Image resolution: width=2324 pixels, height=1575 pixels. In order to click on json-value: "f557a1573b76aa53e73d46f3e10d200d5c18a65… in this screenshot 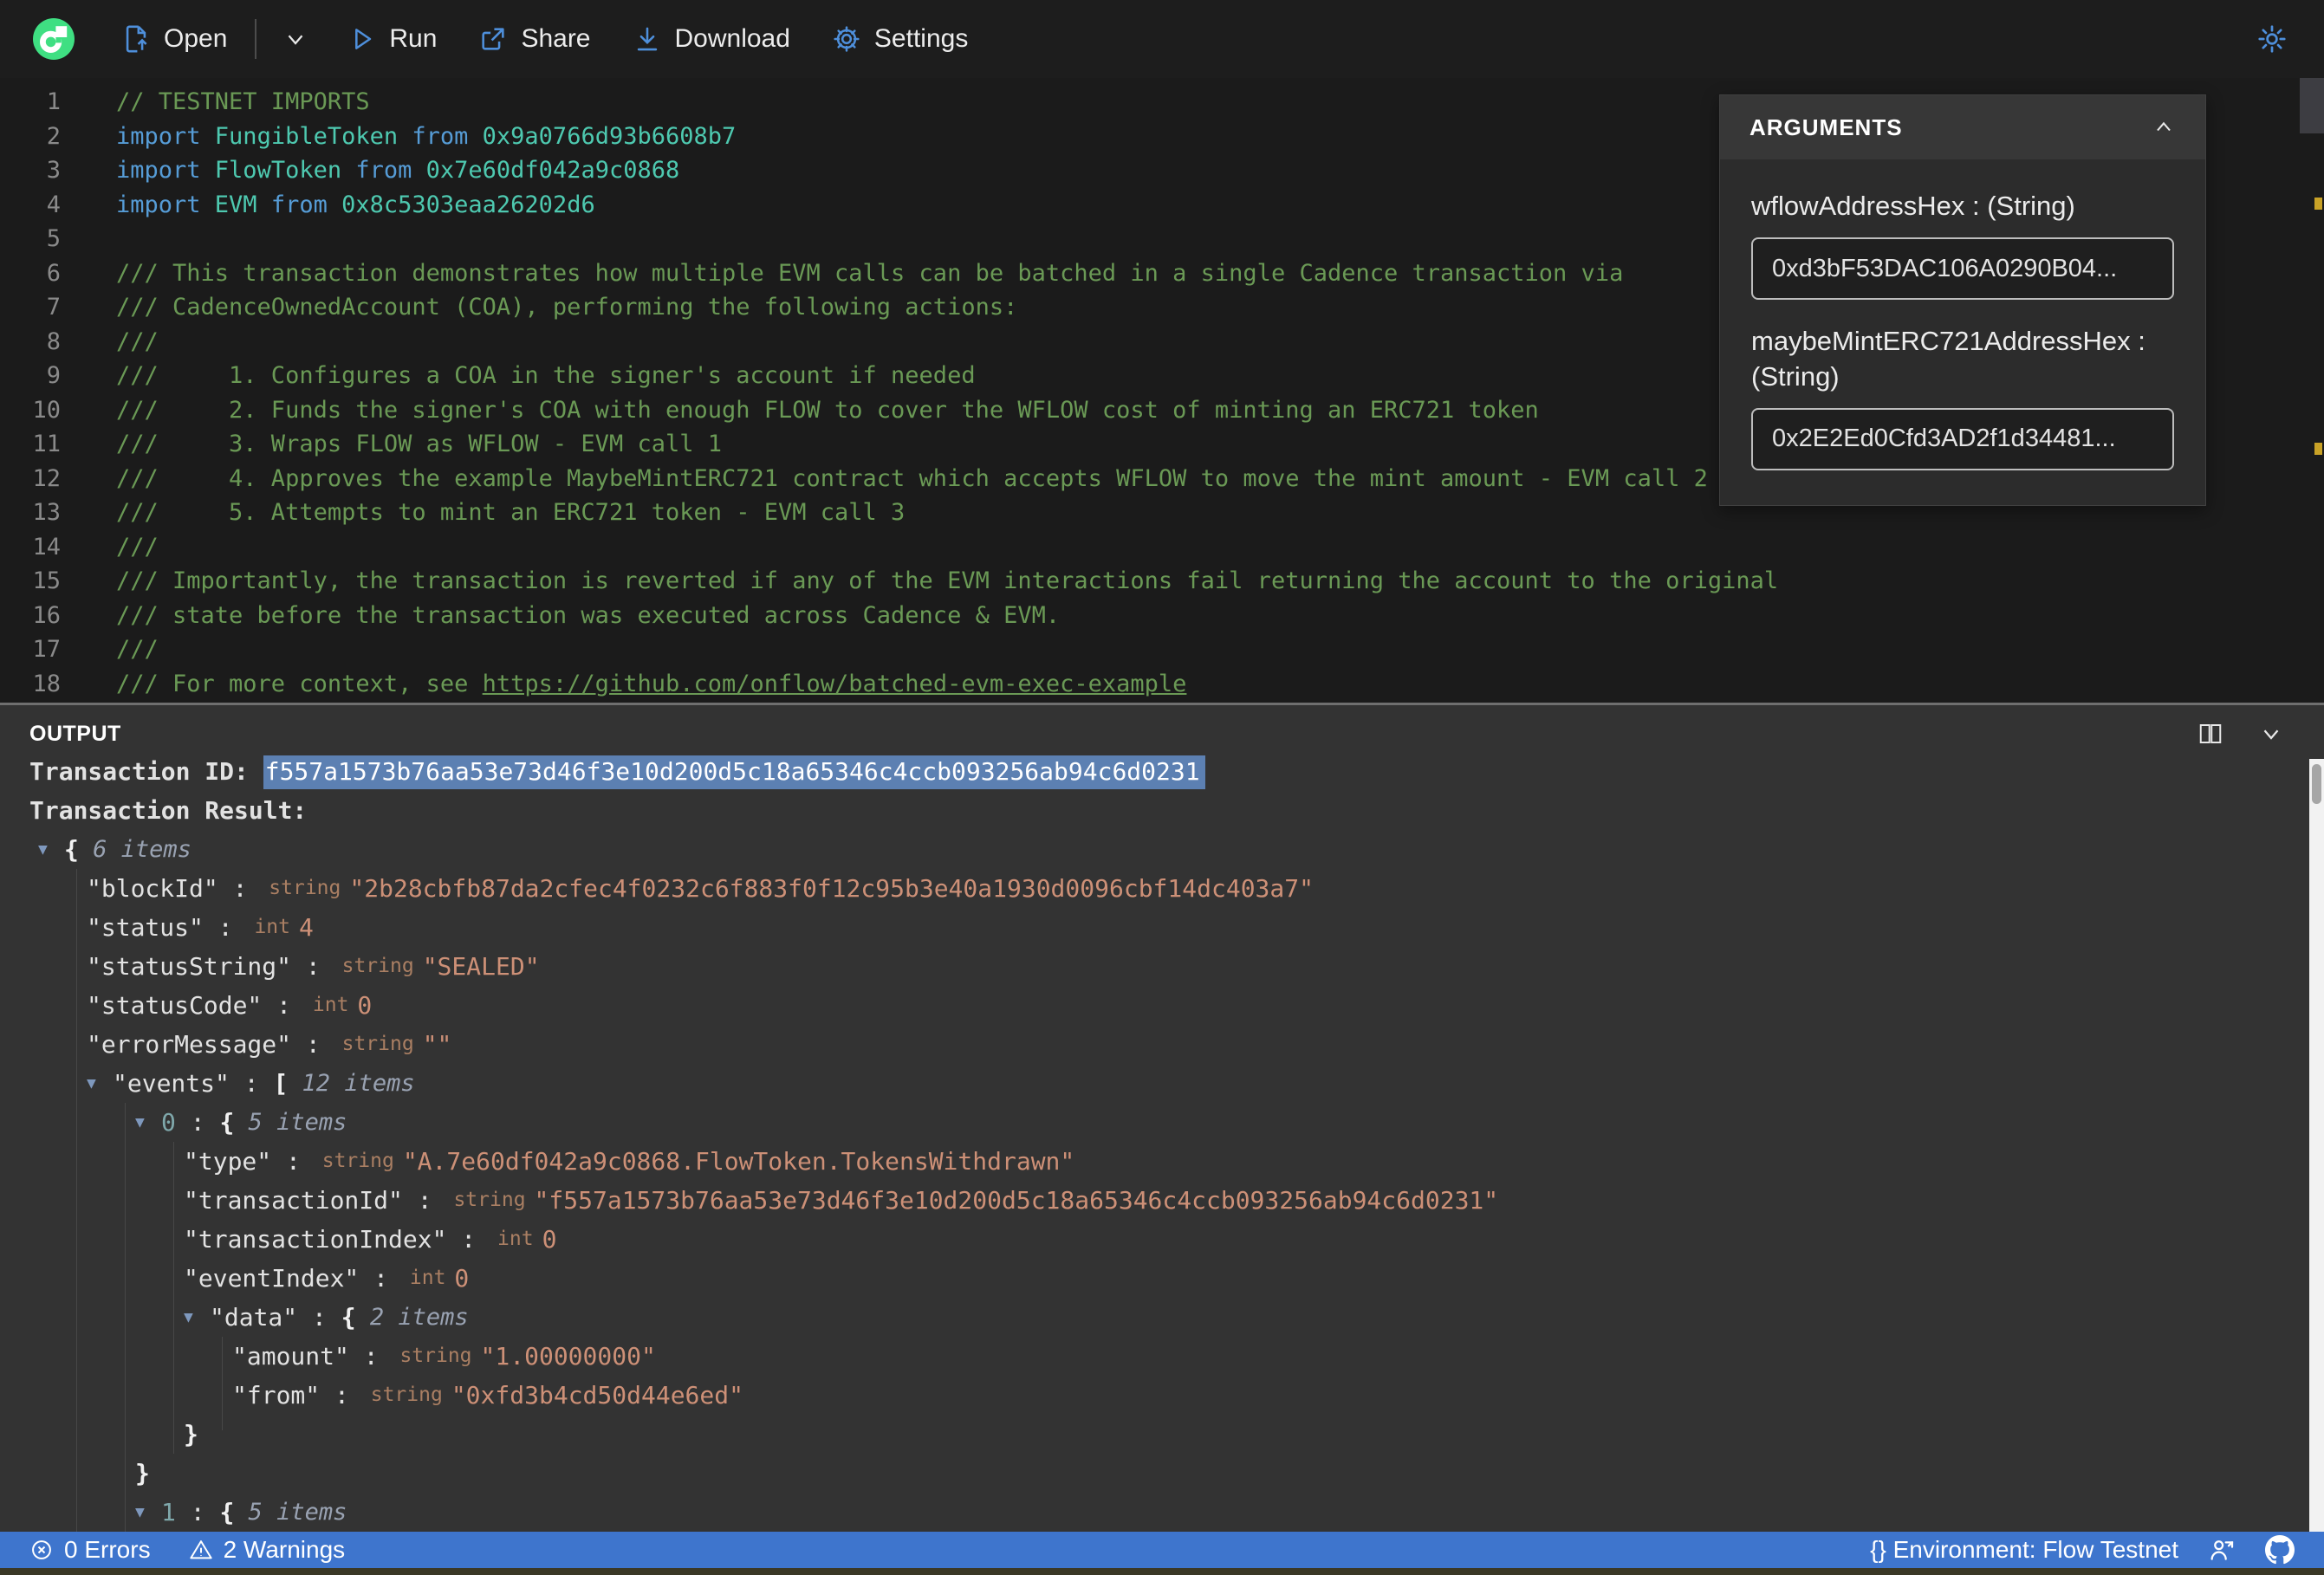, I will do `click(1016, 1200)`.